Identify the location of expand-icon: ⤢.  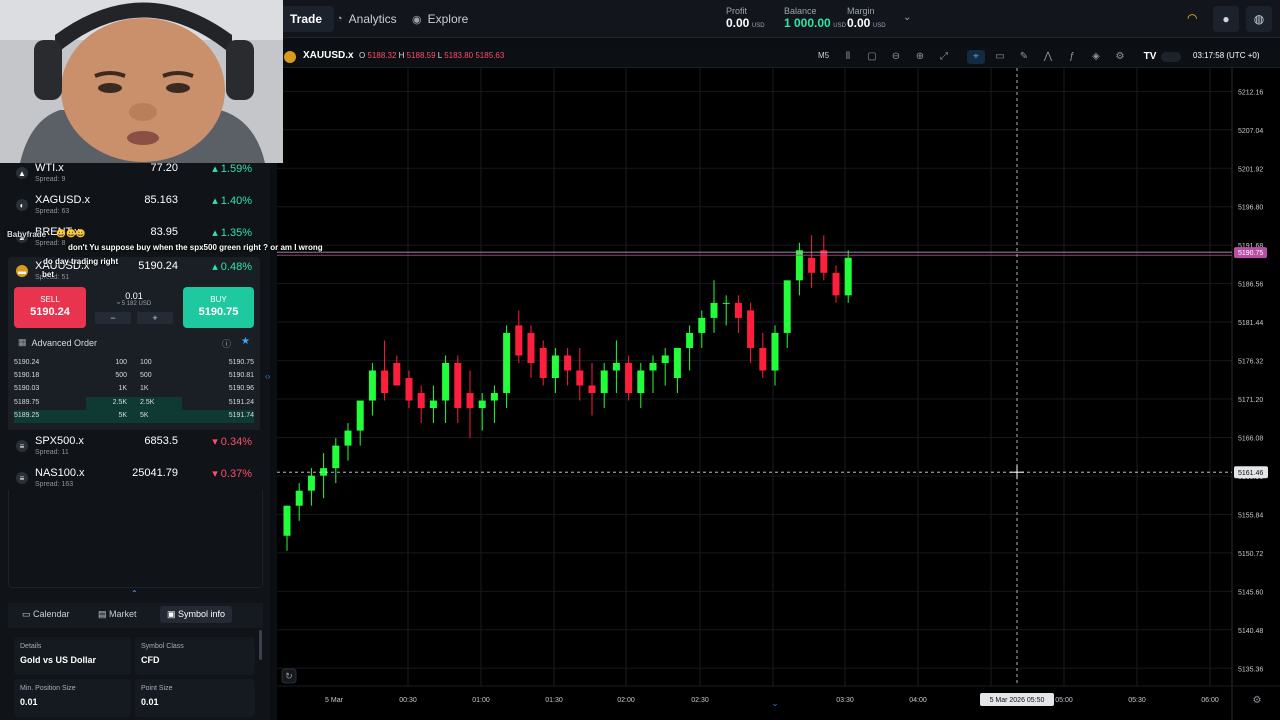
(944, 57).